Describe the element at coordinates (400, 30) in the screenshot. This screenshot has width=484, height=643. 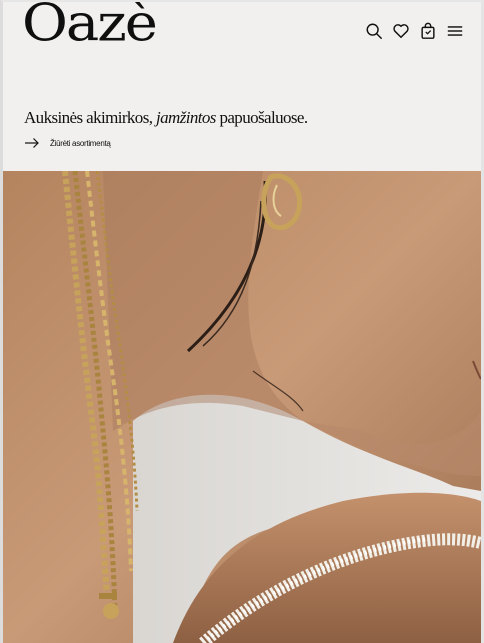
I see `heart-icon` at that location.